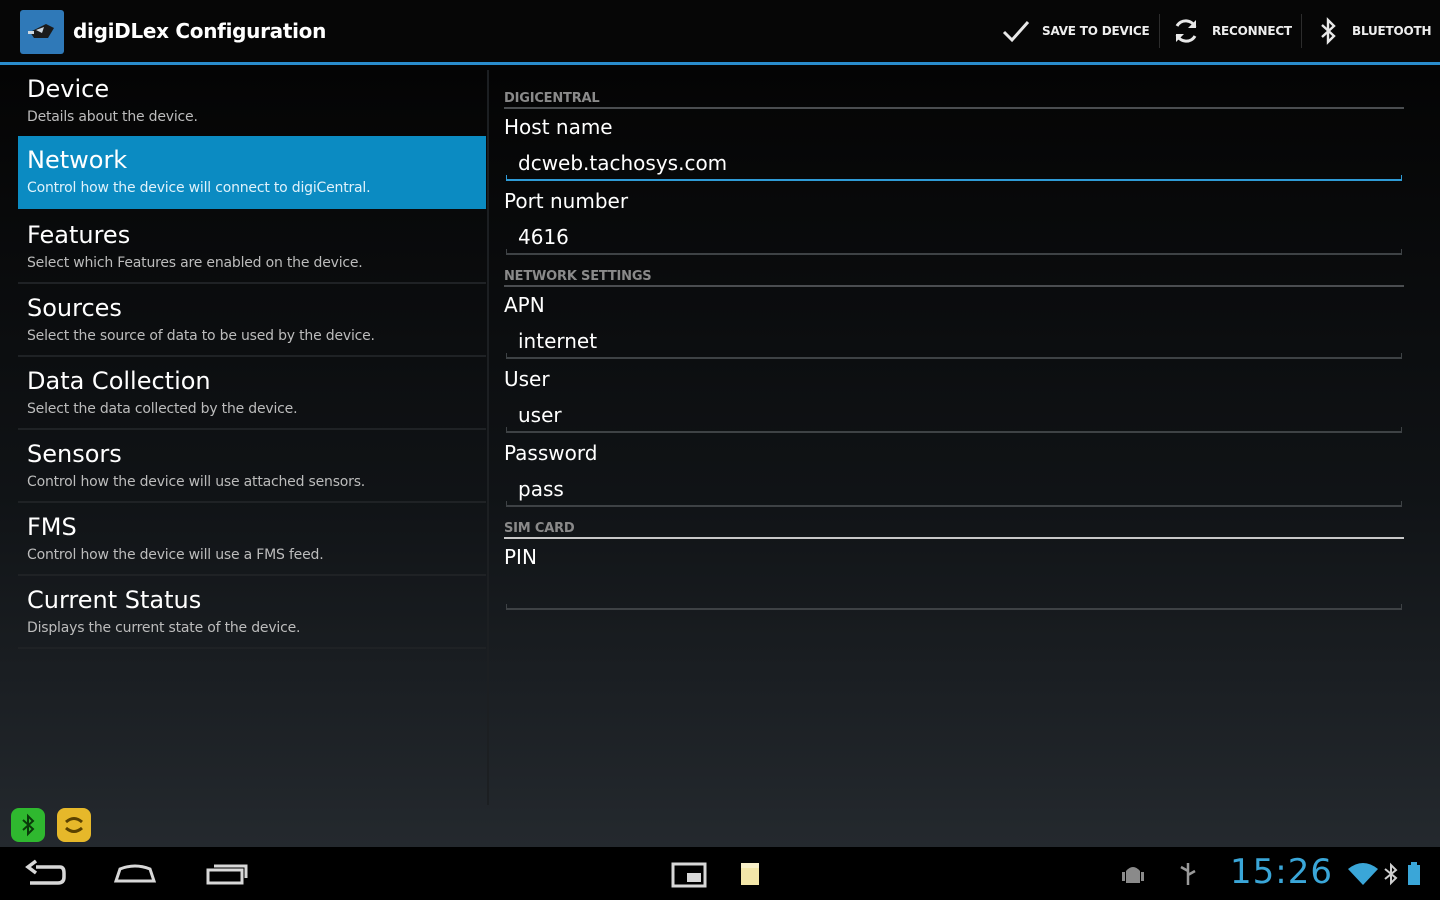  I want to click on save-to-device-button: SAVE TO DEVICE, so click(1075, 31).